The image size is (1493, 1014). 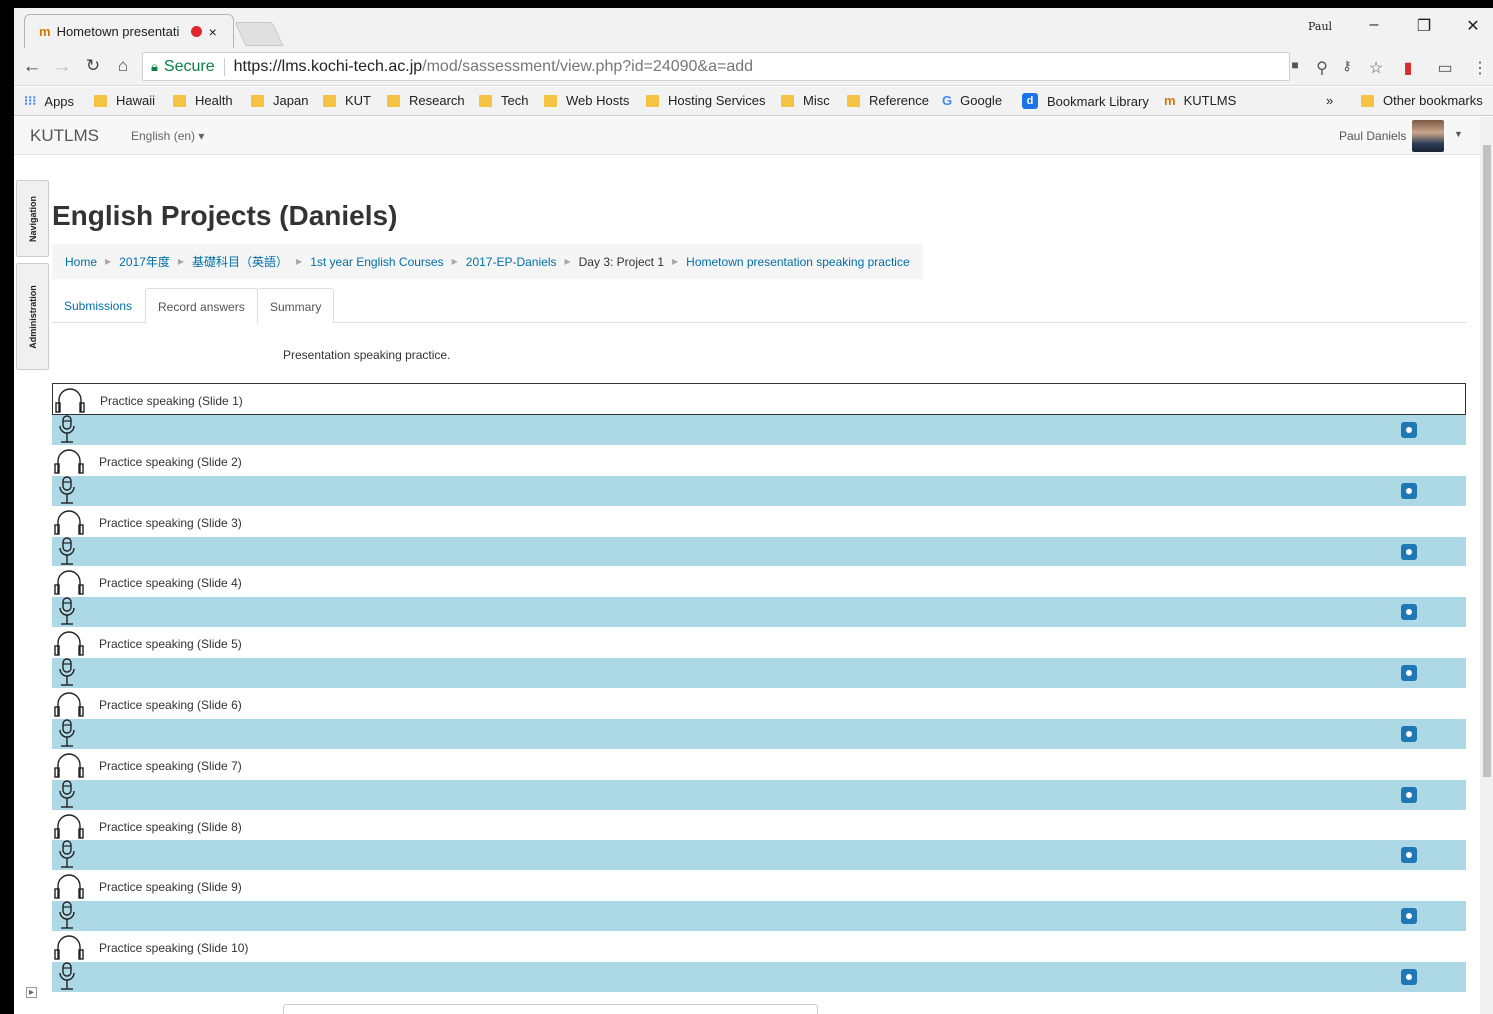 I want to click on star-icon: ☆, so click(x=1376, y=68).